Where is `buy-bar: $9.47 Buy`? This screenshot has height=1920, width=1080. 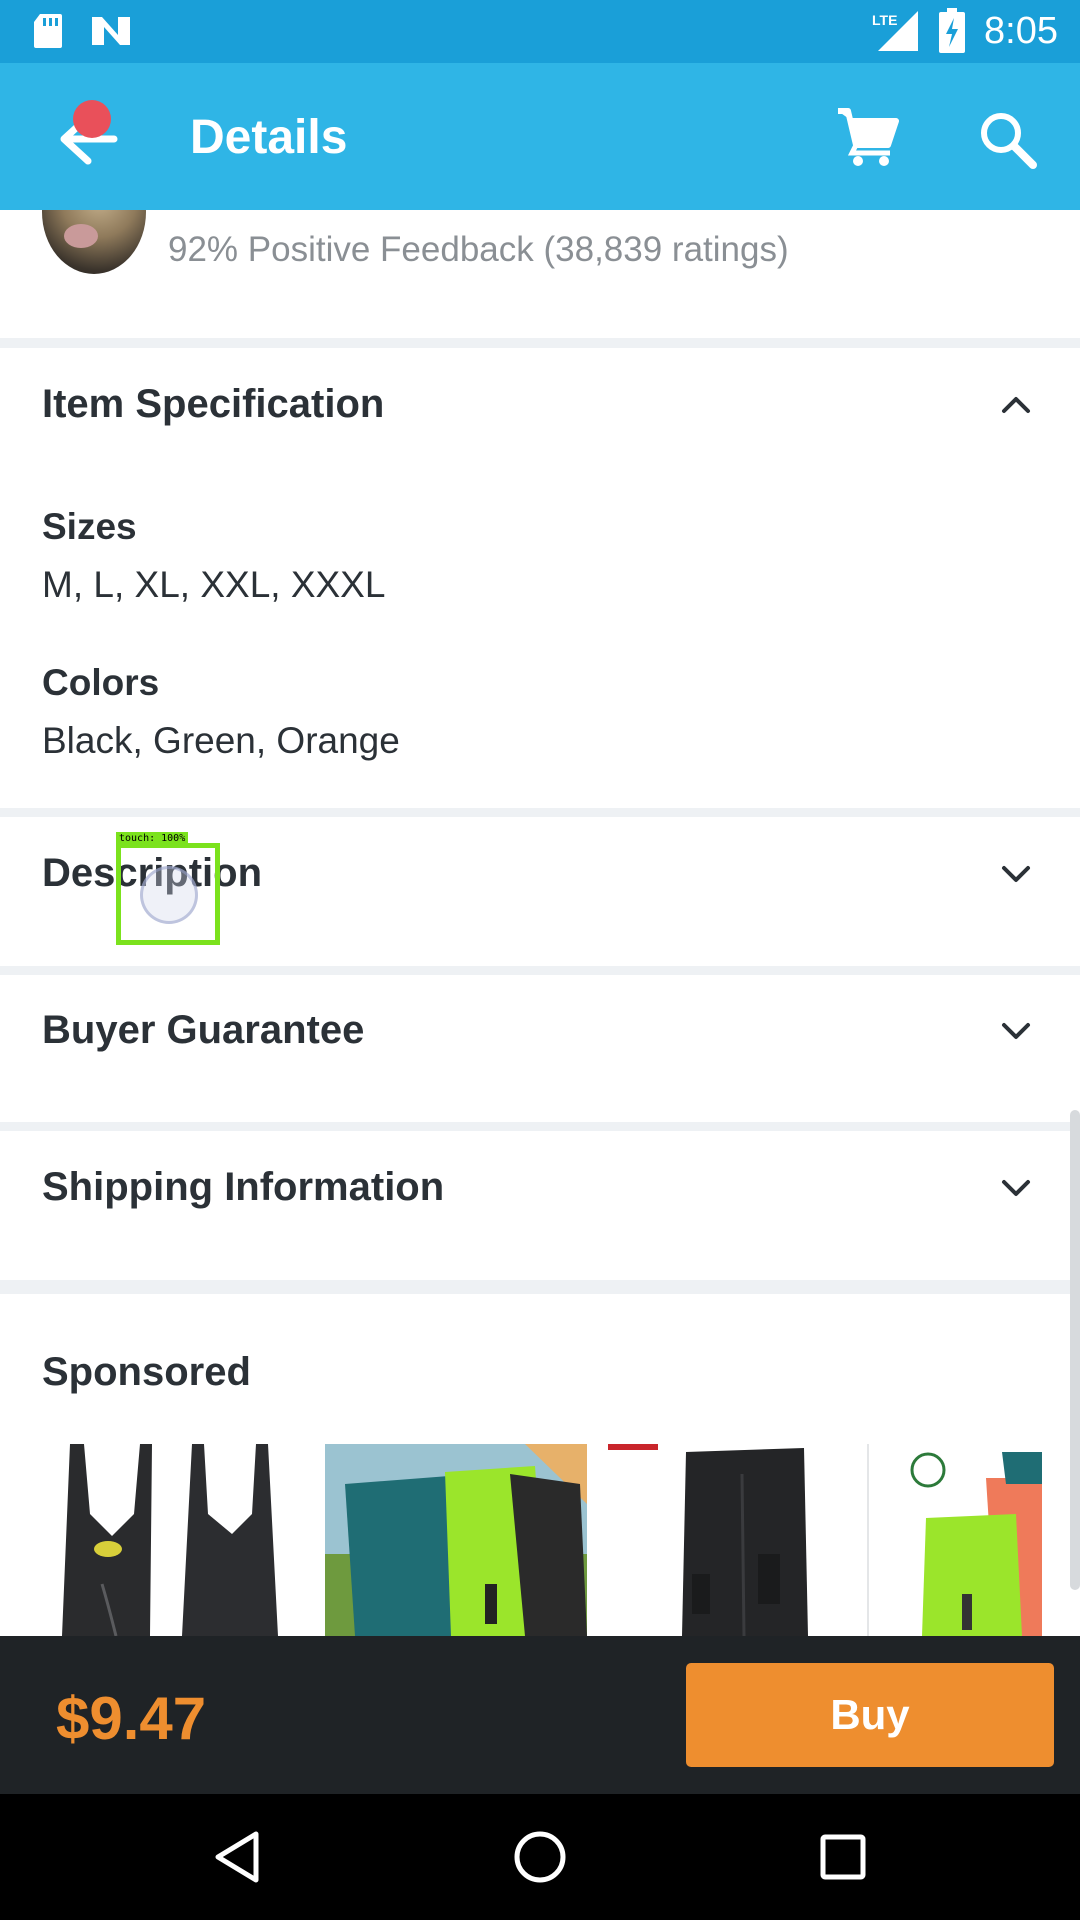
buy-bar: $9.47 Buy is located at coordinates (540, 1715).